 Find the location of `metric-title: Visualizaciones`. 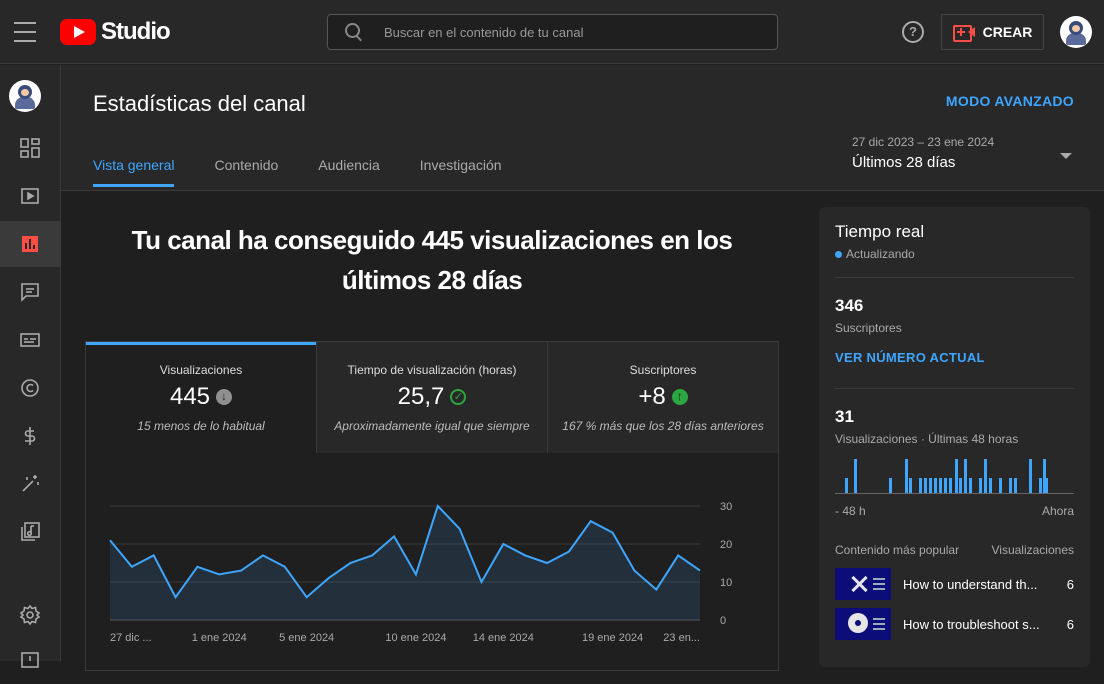

metric-title: Visualizaciones is located at coordinates (201, 370).